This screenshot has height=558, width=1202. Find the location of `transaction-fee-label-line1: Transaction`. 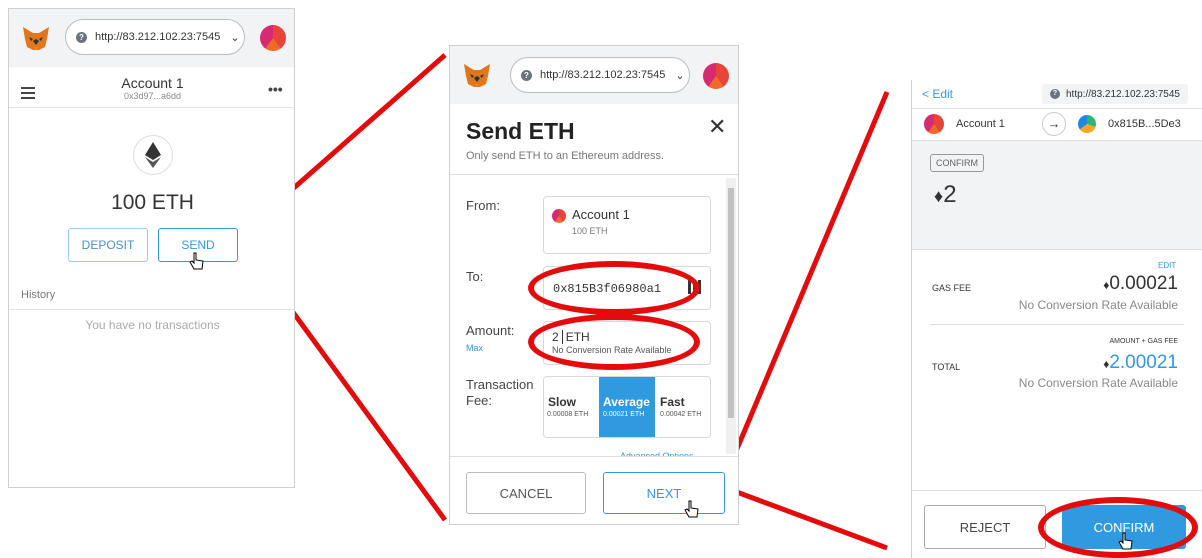

transaction-fee-label-line1: Transaction is located at coordinates (500, 384).